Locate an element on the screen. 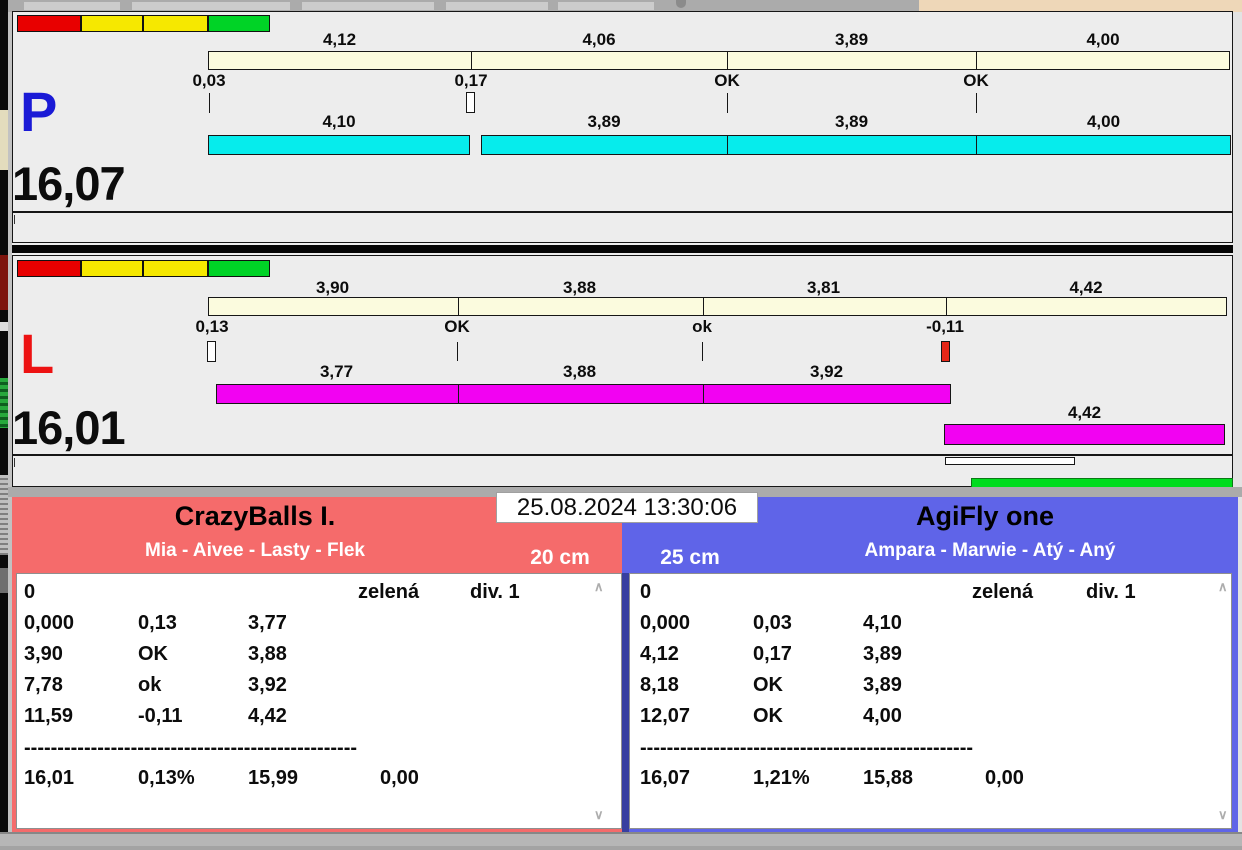  l-change-label: -0,11 is located at coordinates (945, 326).